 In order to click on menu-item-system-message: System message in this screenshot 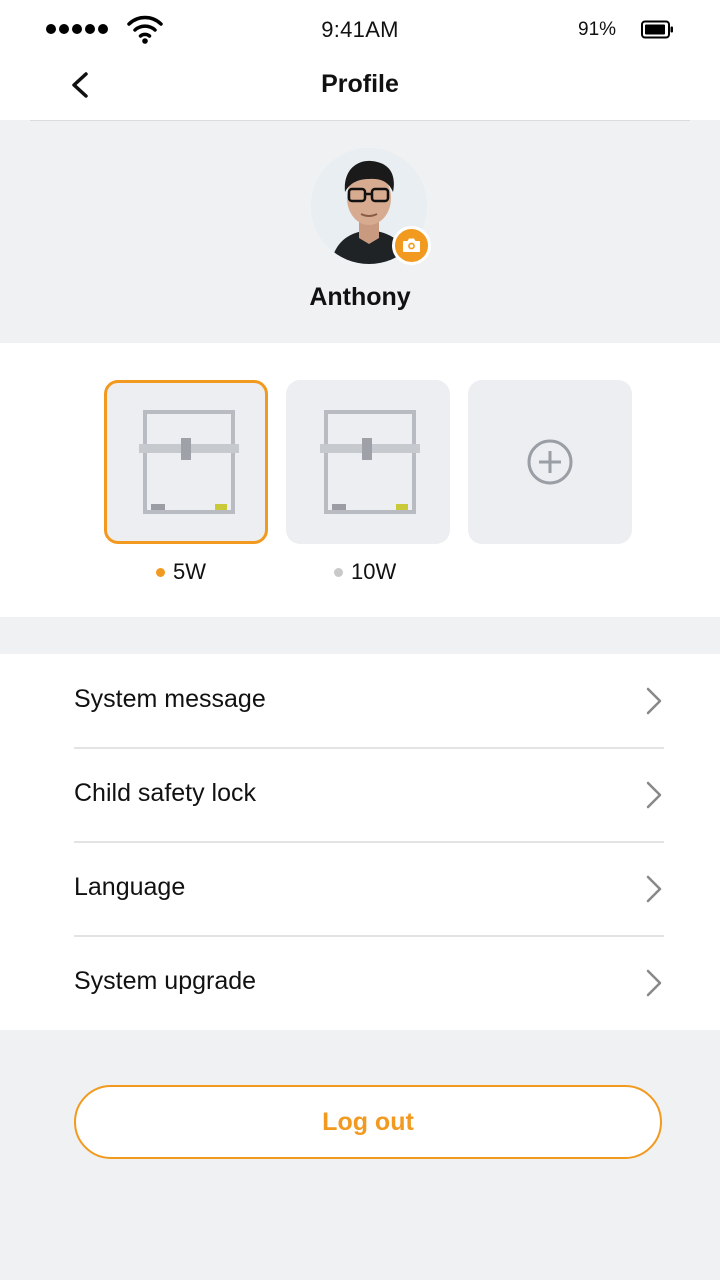, I will do `click(369, 701)`.